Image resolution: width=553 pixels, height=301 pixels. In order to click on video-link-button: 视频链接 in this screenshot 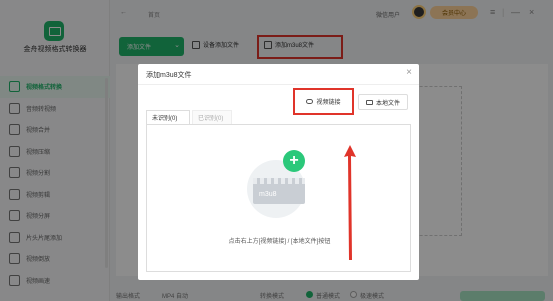, I will do `click(323, 101)`.